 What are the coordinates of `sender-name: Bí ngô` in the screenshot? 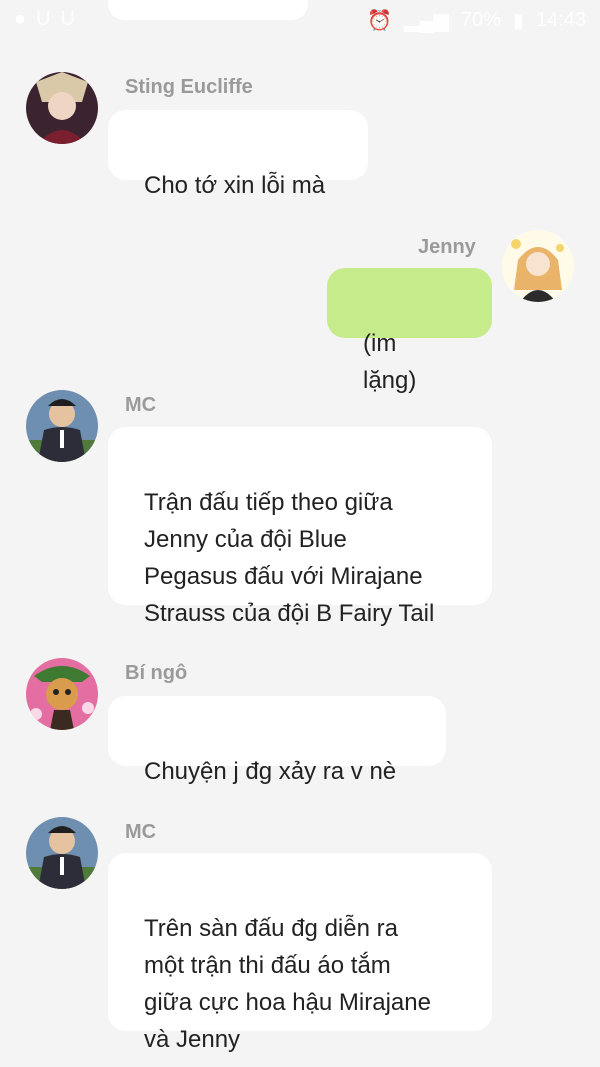 It's located at (156, 673).